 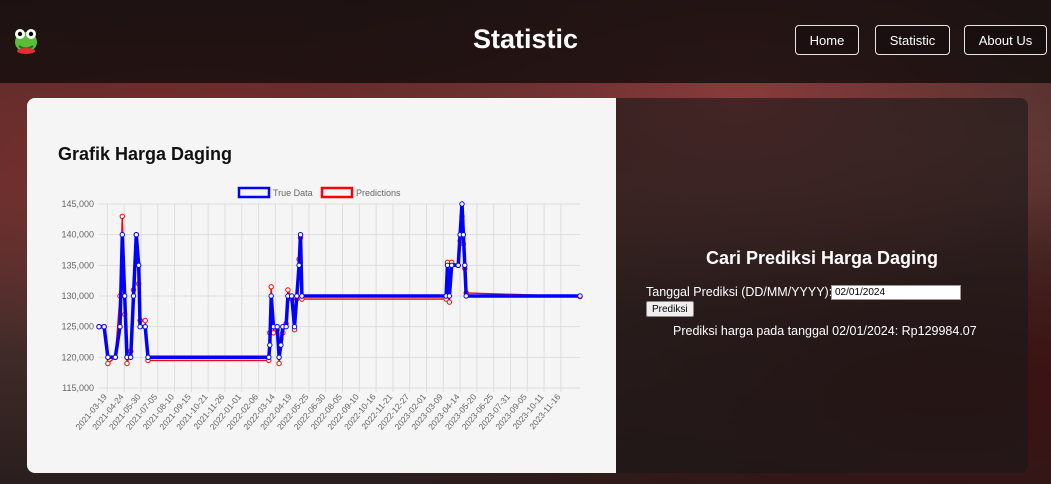 What do you see at coordinates (1005, 40) in the screenshot?
I see `nav-about-button: About Us` at bounding box center [1005, 40].